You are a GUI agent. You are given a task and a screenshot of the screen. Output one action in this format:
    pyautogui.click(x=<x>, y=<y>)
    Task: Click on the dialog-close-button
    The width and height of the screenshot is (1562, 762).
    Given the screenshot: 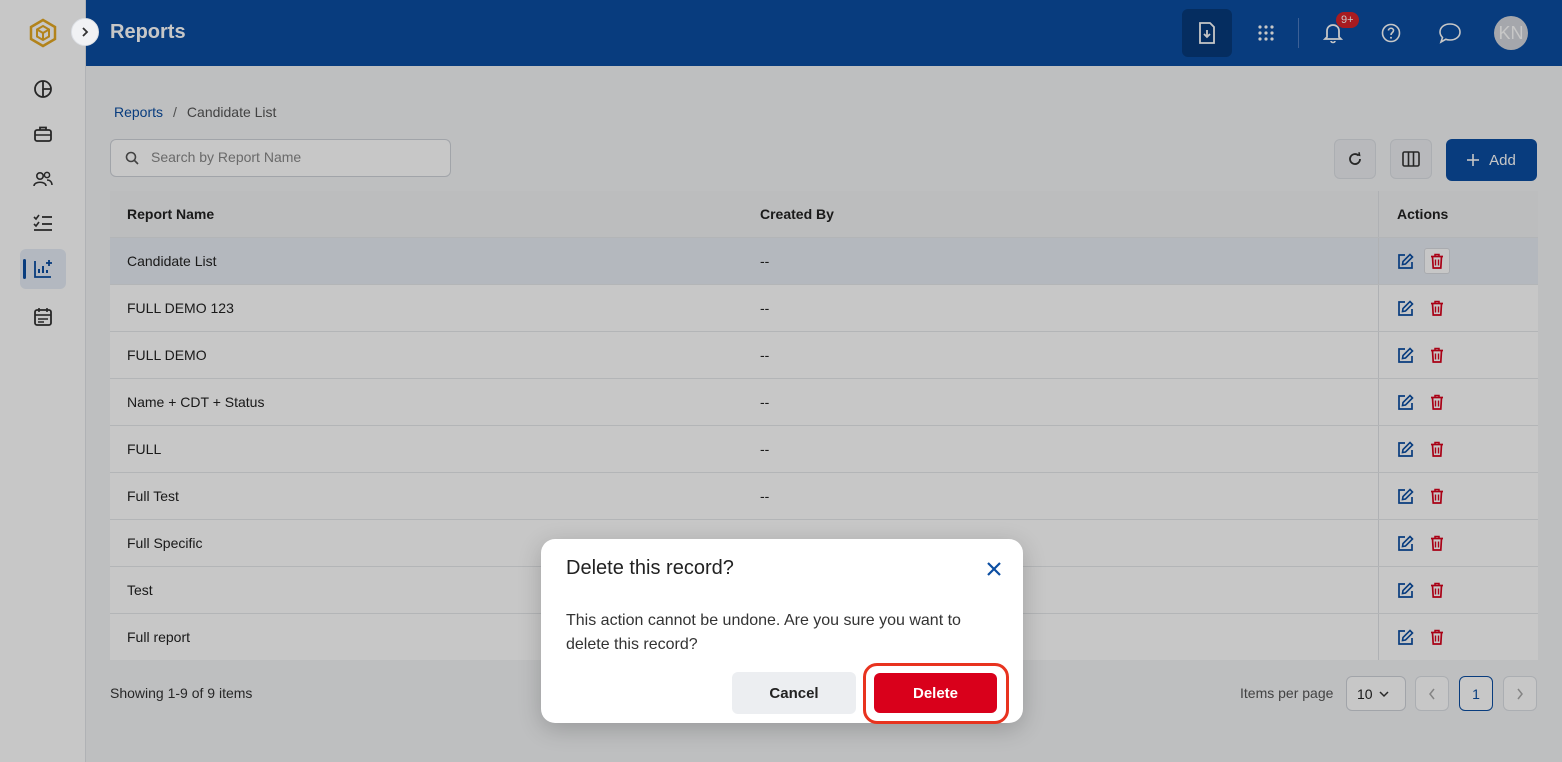 What is the action you would take?
    pyautogui.click(x=994, y=569)
    